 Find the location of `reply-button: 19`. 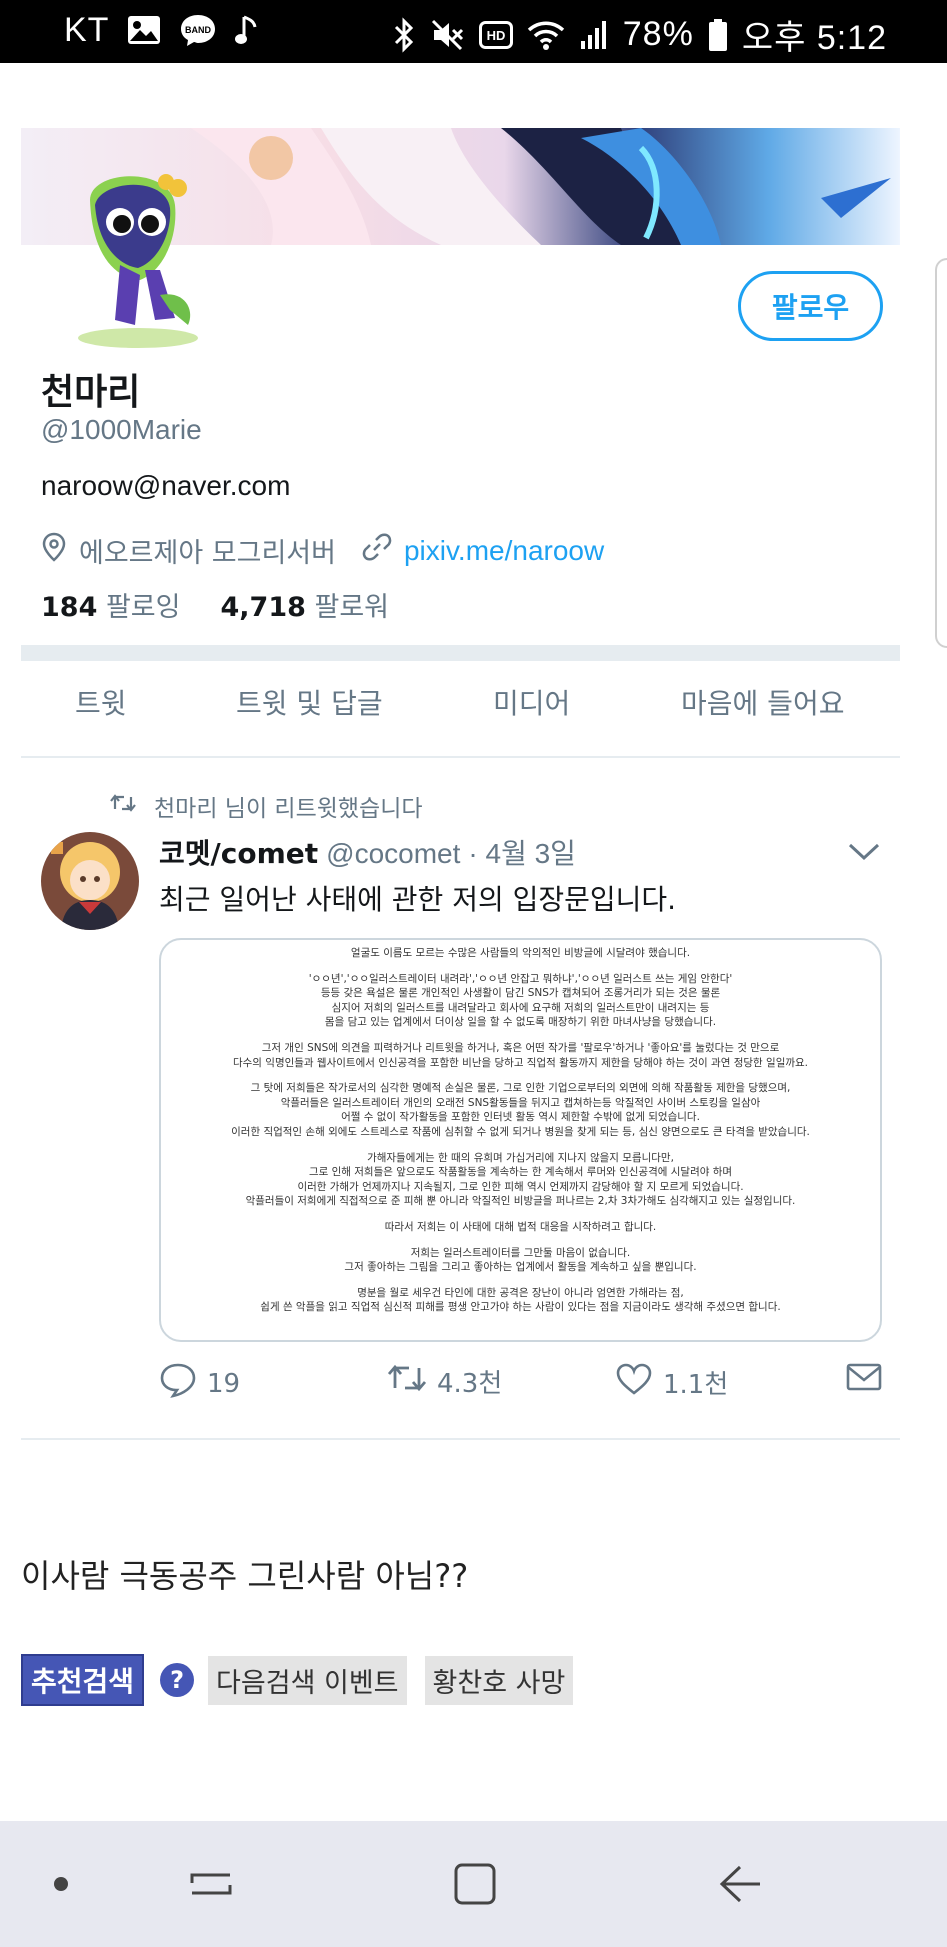

reply-button: 19 is located at coordinates (199, 1383).